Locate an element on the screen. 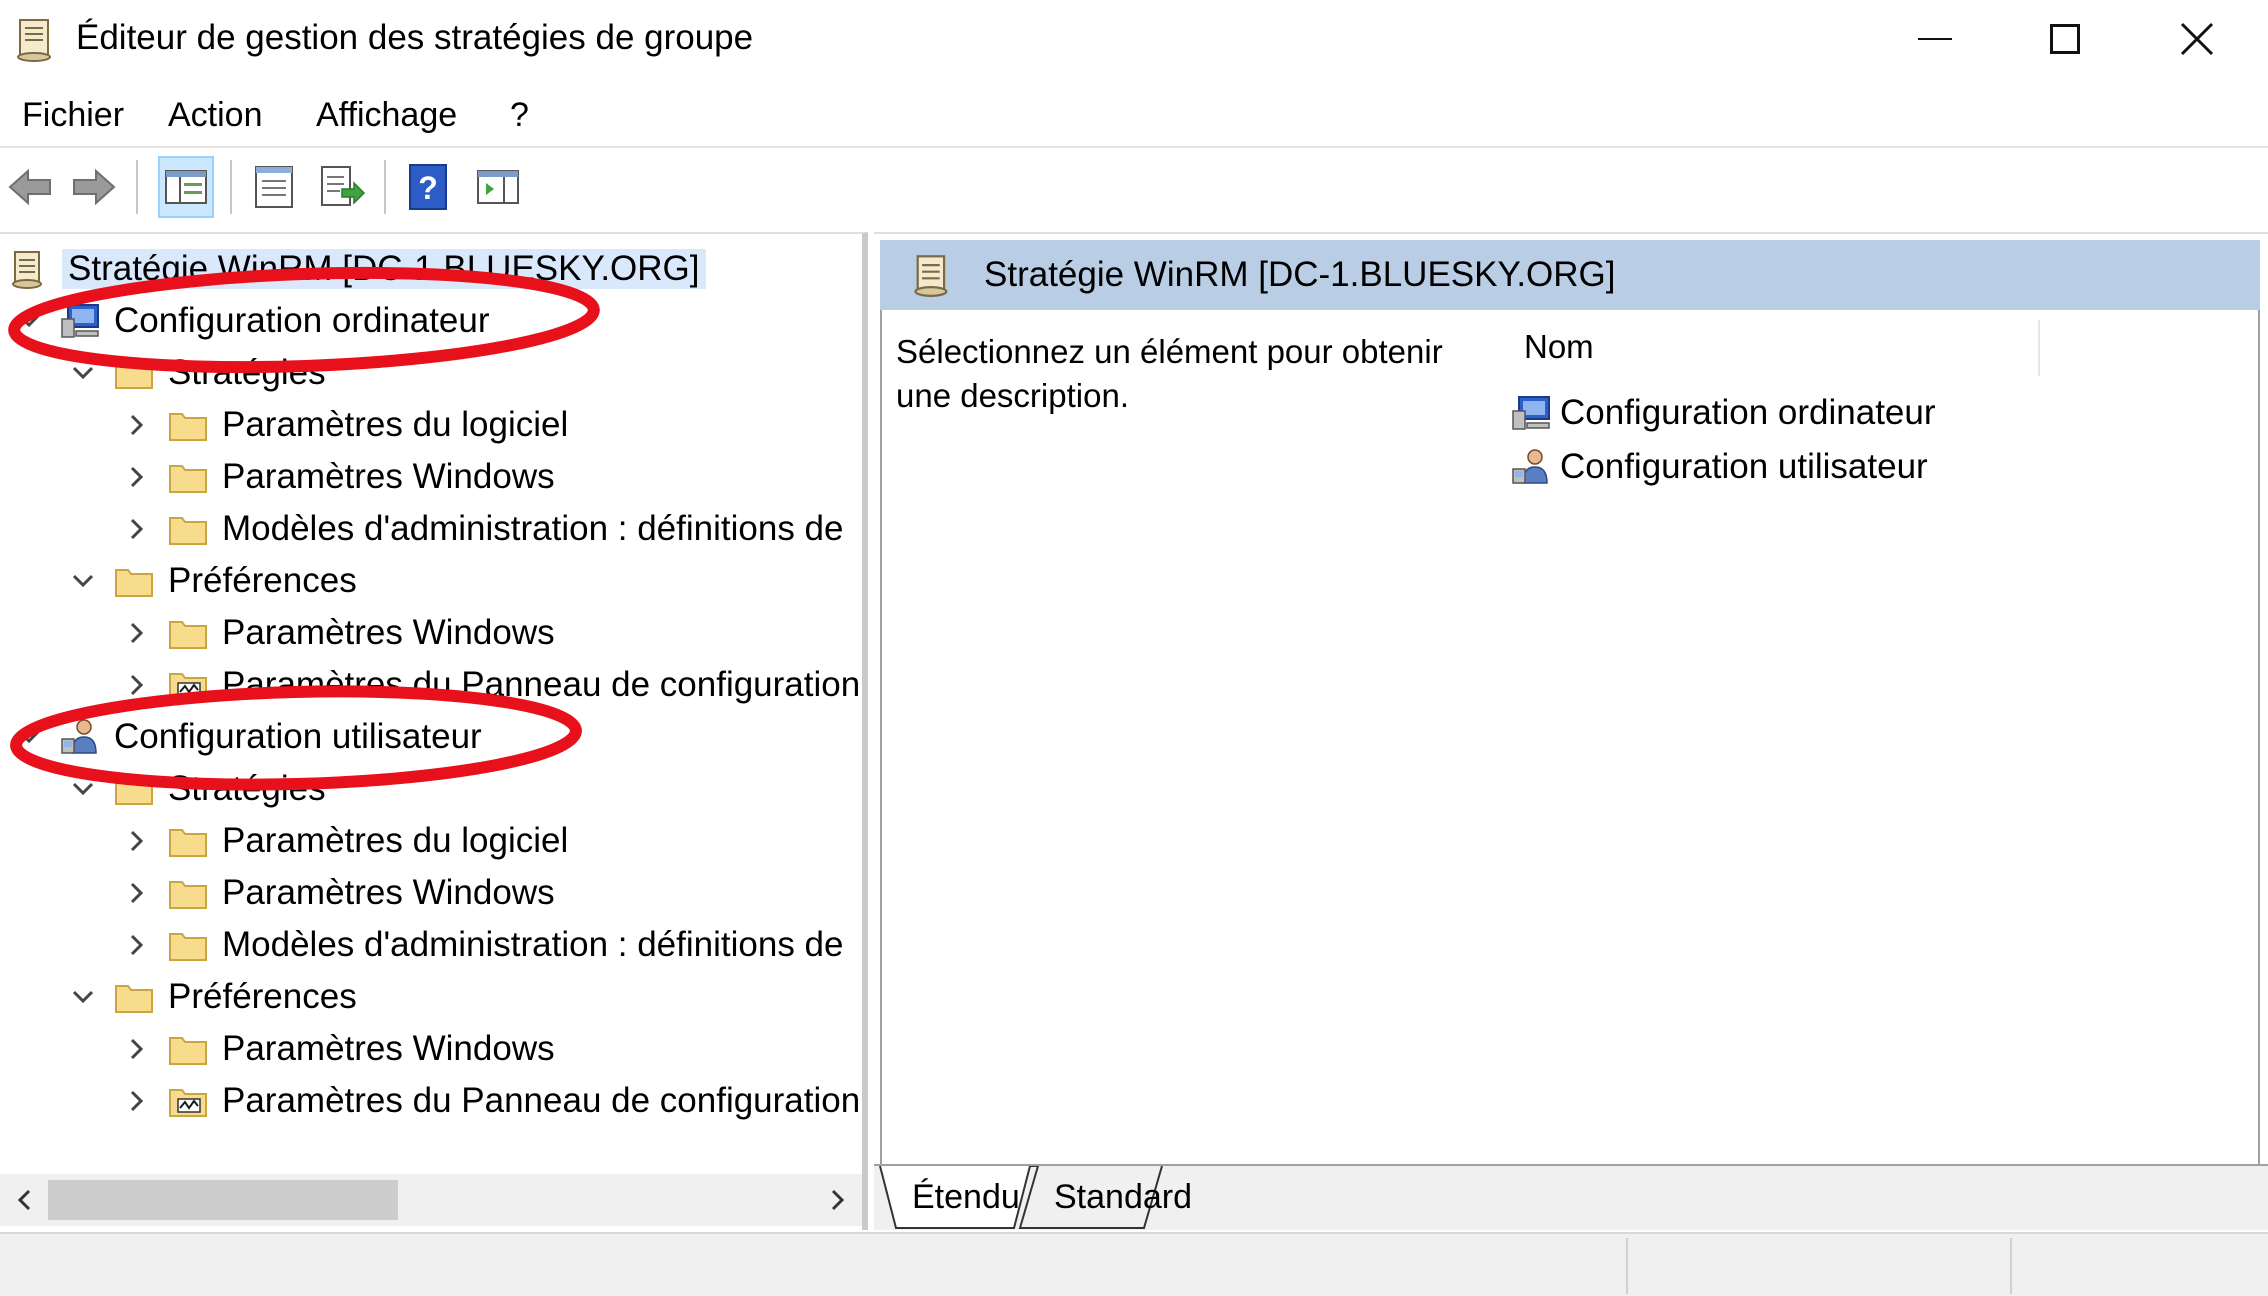 This screenshot has width=2268, height=1296. export-list-icon is located at coordinates (342, 187).